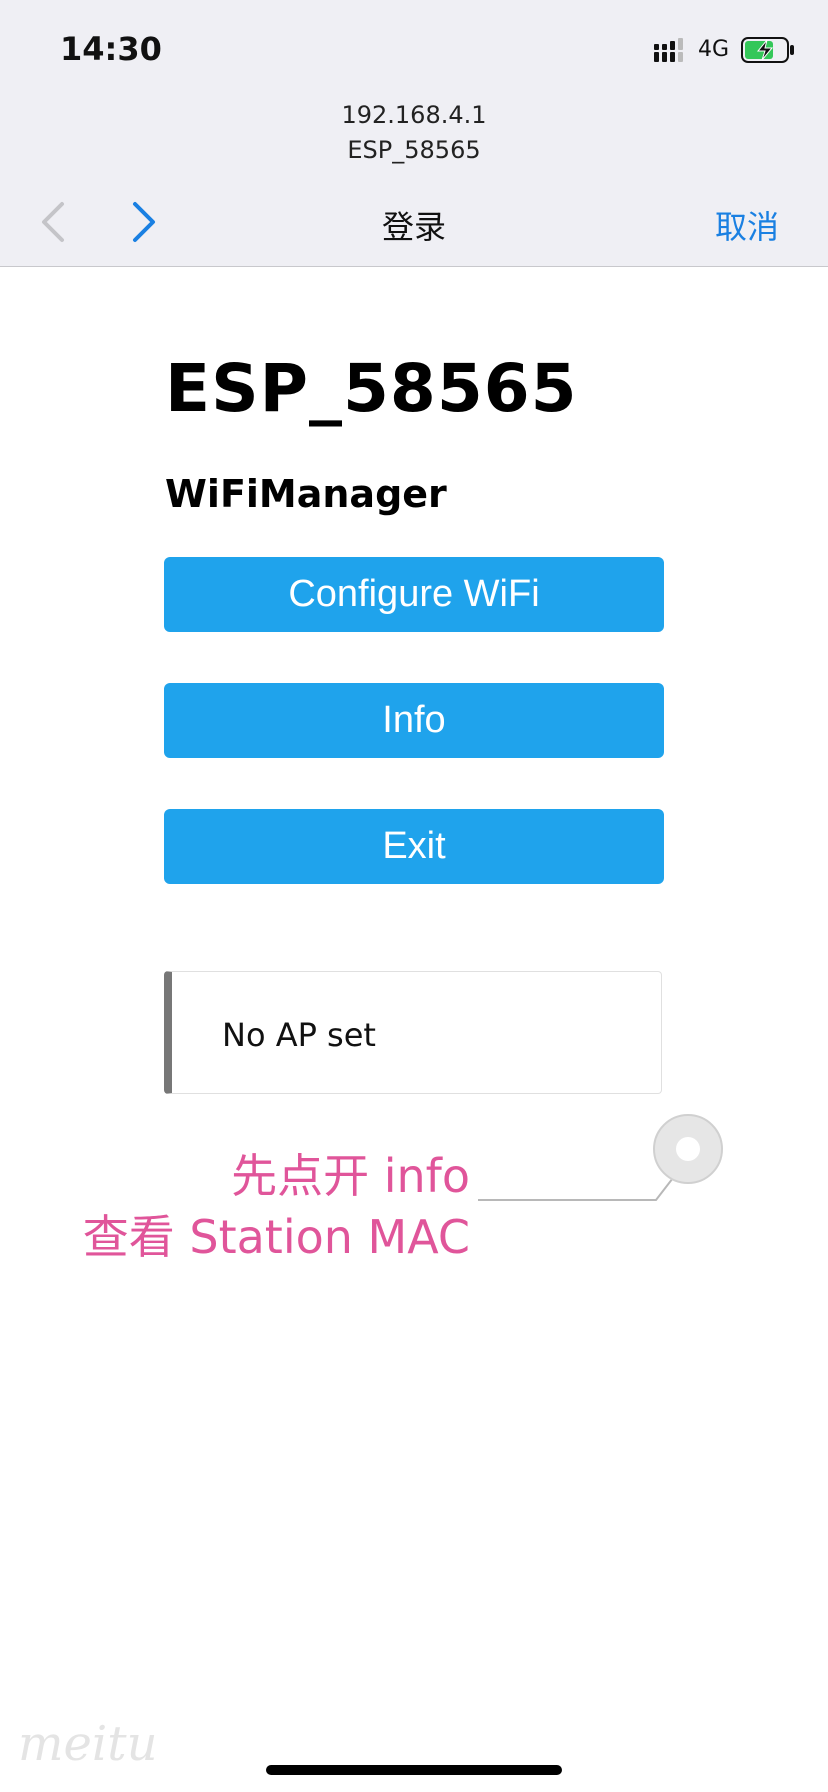 The image size is (828, 1792). I want to click on annotation-line-1: 先点开 info, so click(350, 1176).